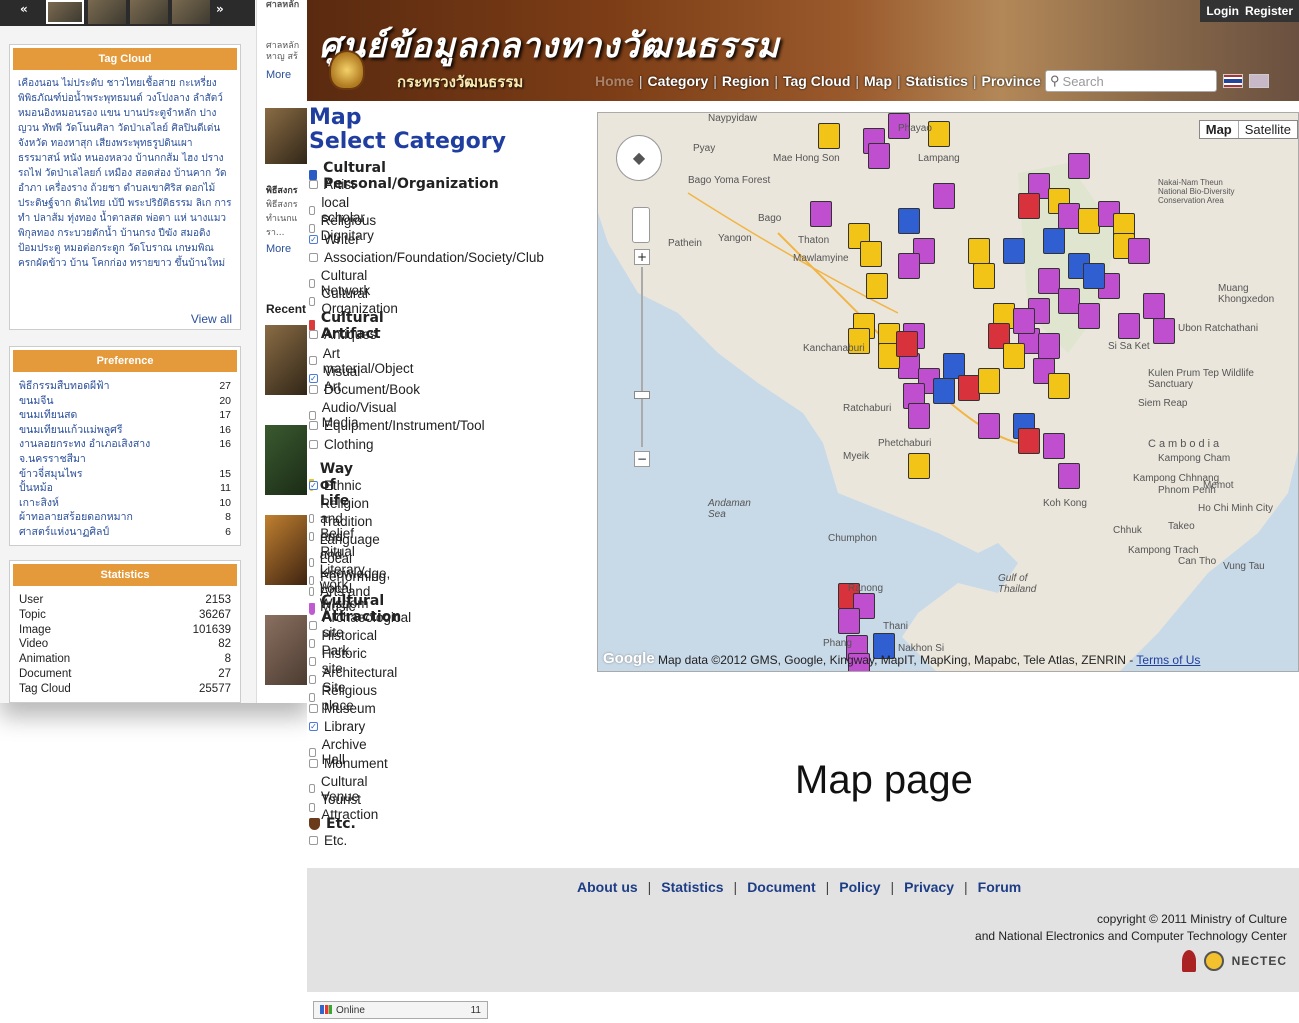 The height and width of the screenshot is (1023, 1299). I want to click on zoom-out-button: −, so click(642, 459).